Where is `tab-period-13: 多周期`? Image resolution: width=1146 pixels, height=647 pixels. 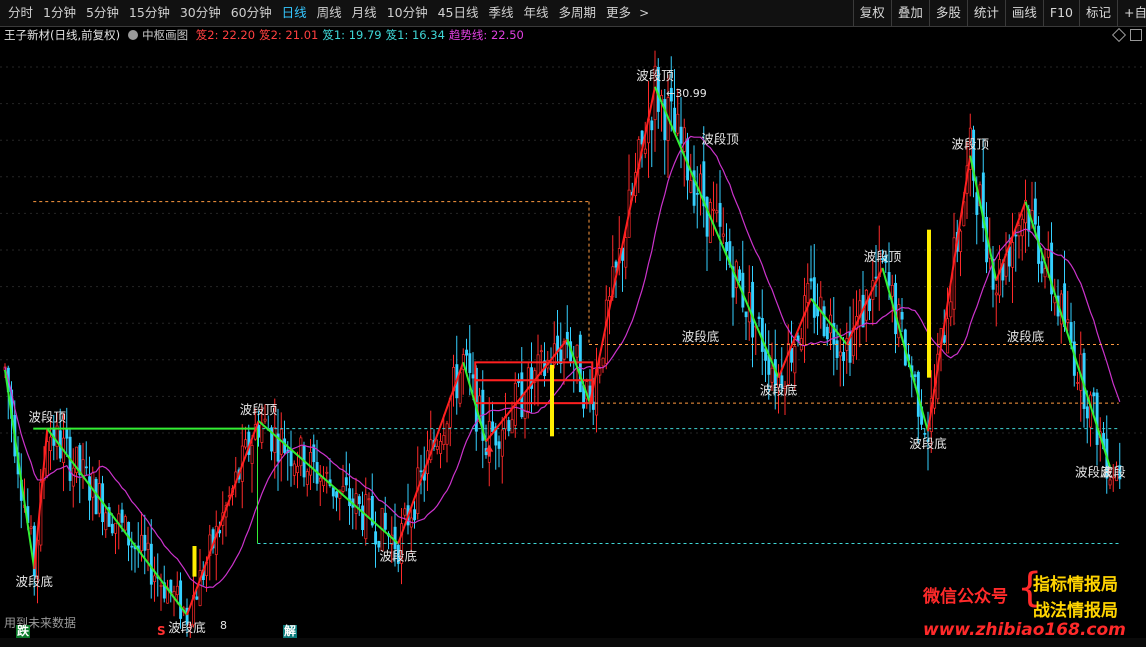
tab-period-13: 多周期 is located at coordinates (578, 13).